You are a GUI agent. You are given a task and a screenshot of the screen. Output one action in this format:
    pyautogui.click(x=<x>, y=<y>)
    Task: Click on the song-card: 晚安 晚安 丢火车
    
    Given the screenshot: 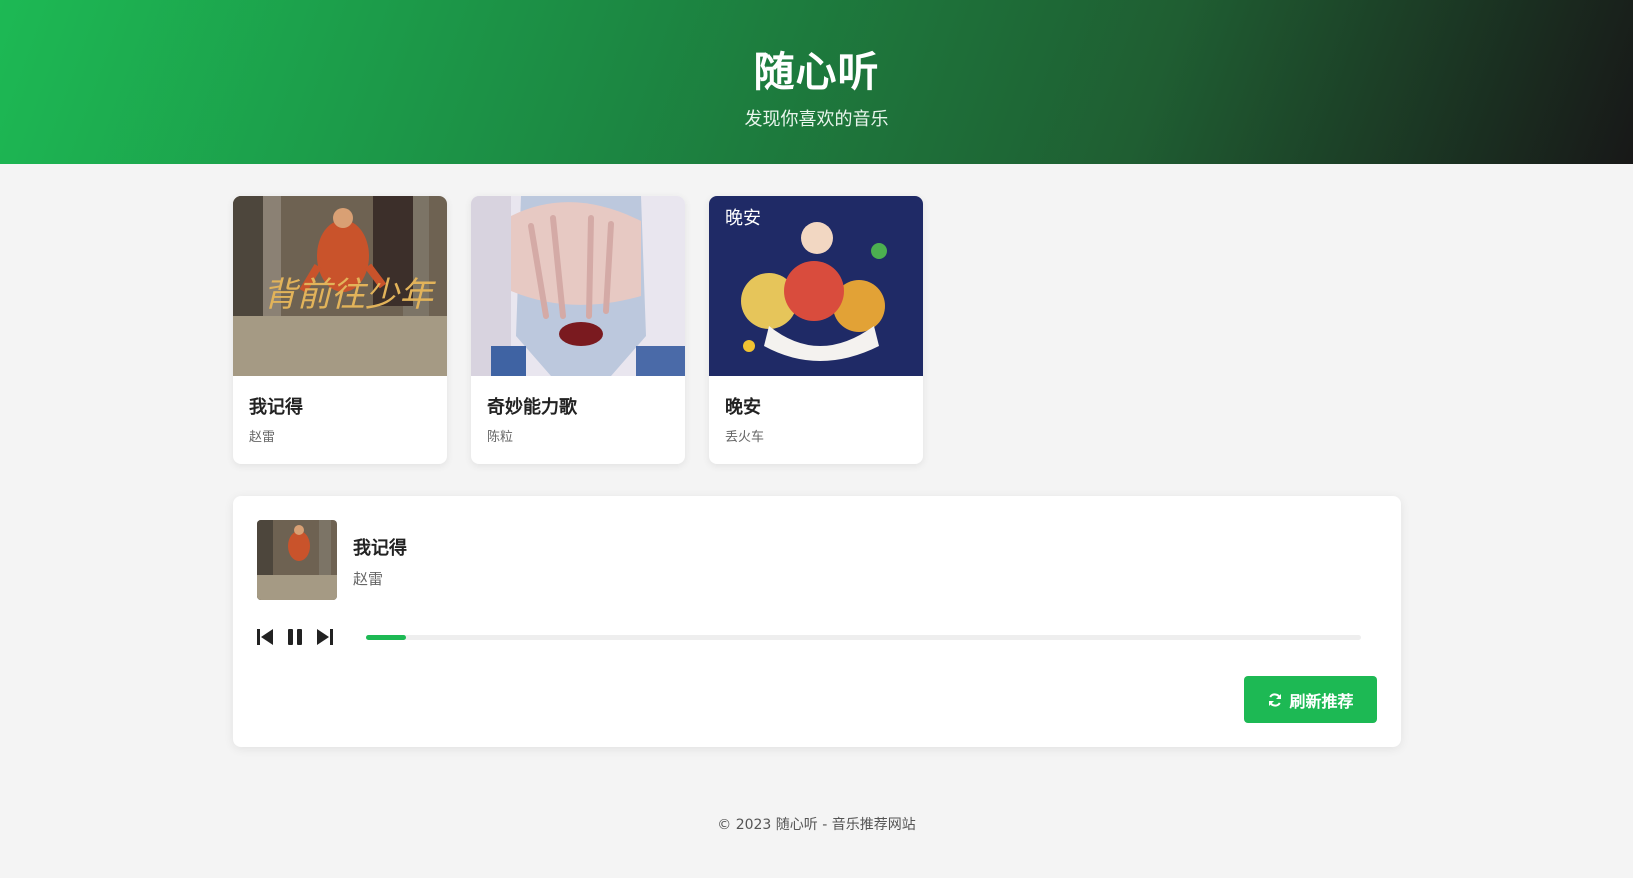 What is the action you would take?
    pyautogui.click(x=816, y=330)
    